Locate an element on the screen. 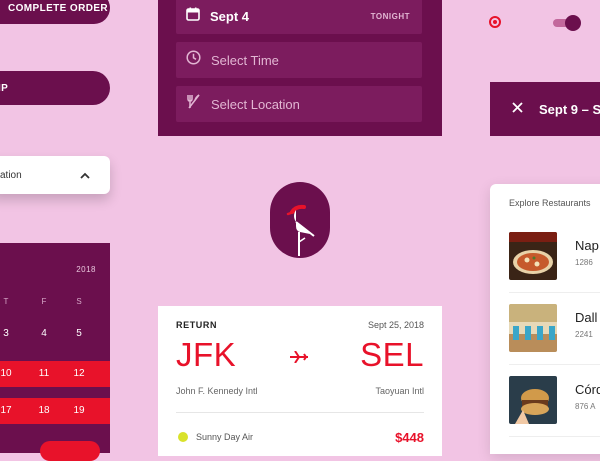 The image size is (600, 461). restaurants-title: Explore Restaurants is located at coordinates (550, 203).